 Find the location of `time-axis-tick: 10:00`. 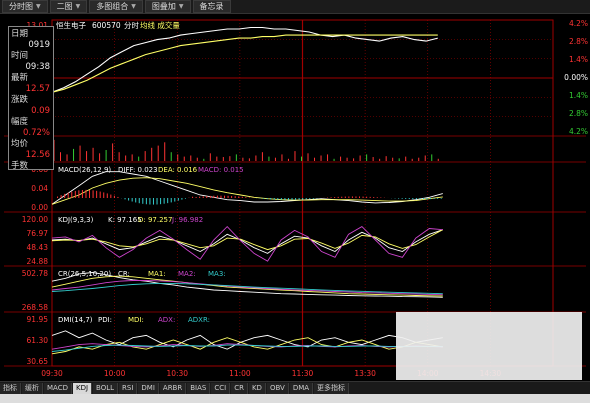

time-axis-tick: 10:00 is located at coordinates (115, 373).